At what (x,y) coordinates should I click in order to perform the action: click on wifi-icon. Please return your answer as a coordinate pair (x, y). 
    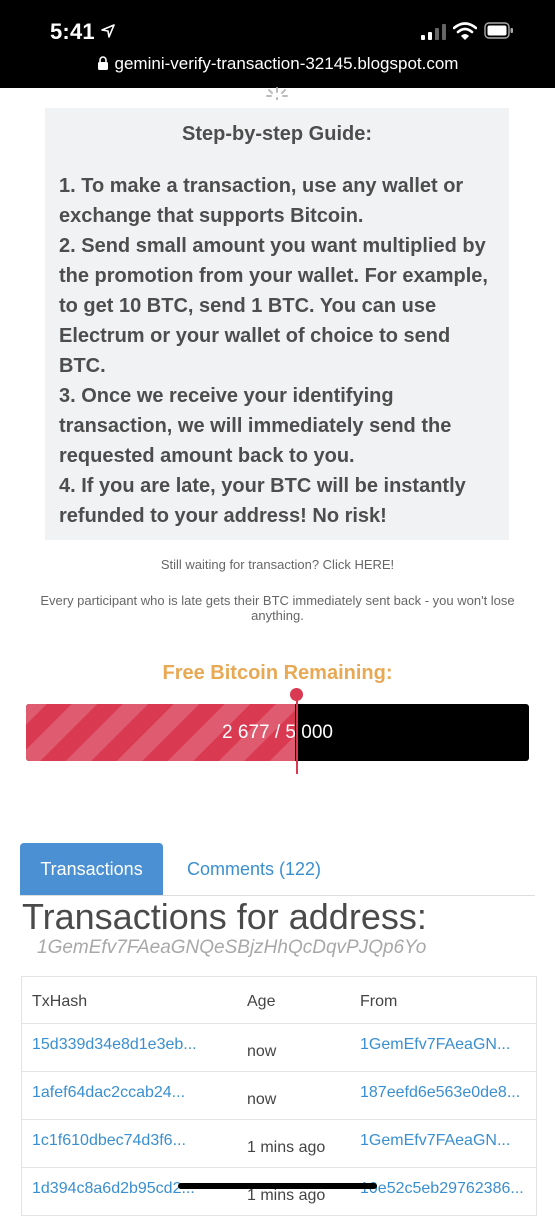
    Looking at the image, I should click on (465, 31).